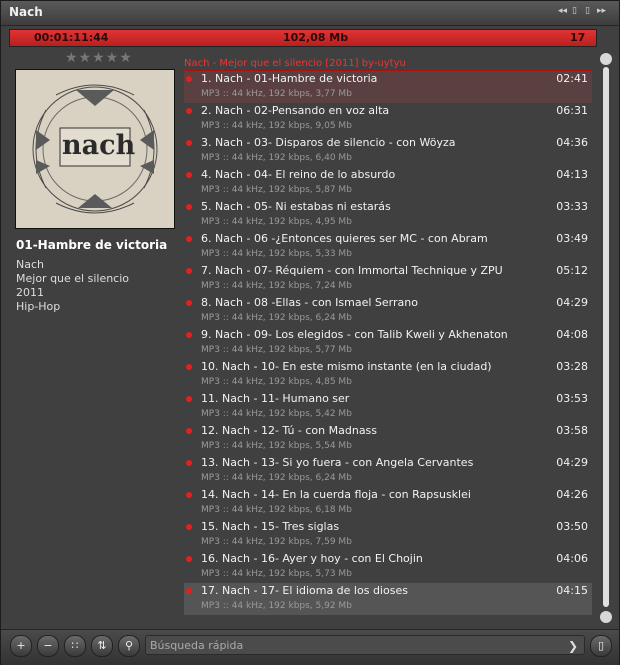 This screenshot has width=620, height=665. I want to click on quick-search-input: Búsqueda rápida ❯, so click(365, 645).